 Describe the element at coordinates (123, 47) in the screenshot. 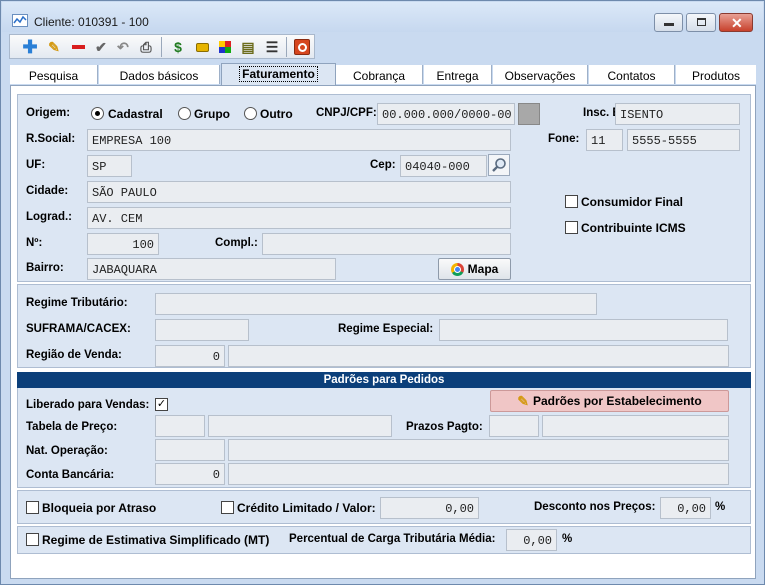

I see `undo-icon: ↶` at that location.